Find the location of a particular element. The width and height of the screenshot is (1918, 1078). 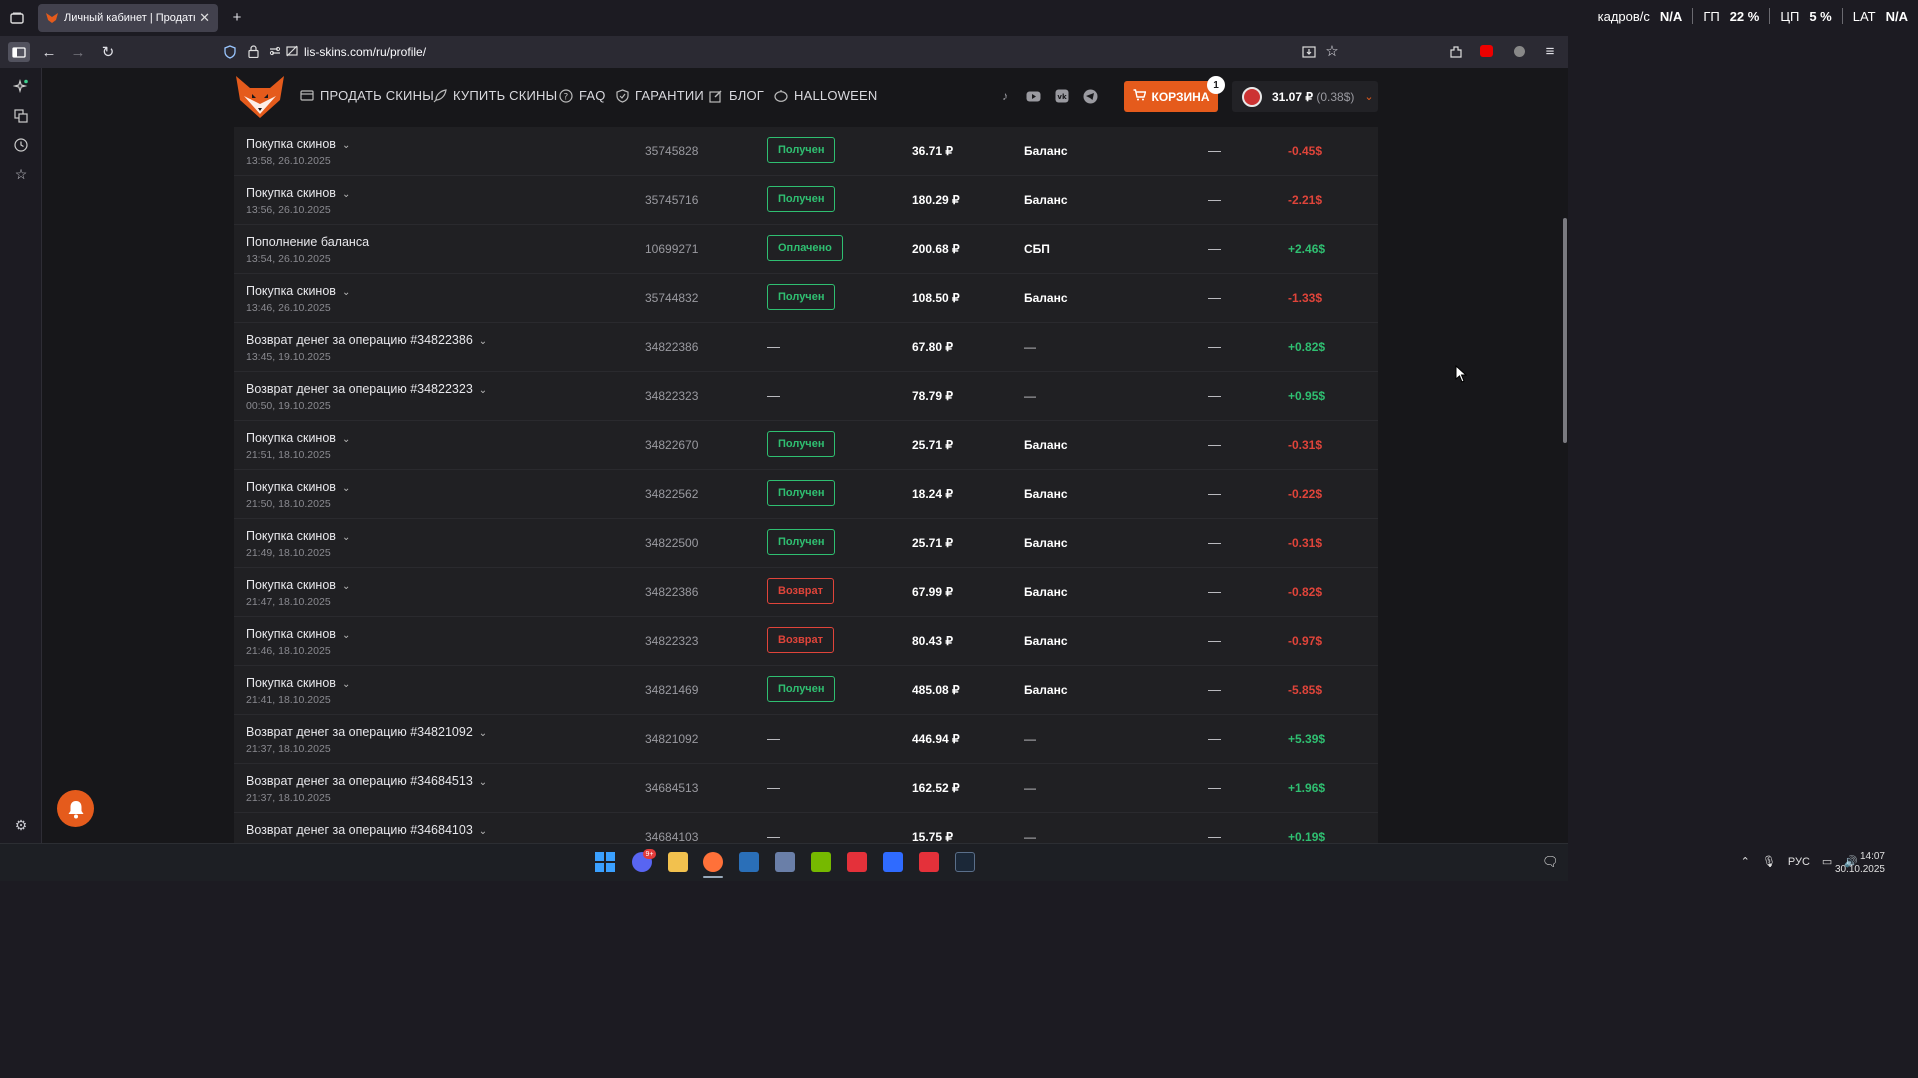

steam-icon is located at coordinates (965, 862).